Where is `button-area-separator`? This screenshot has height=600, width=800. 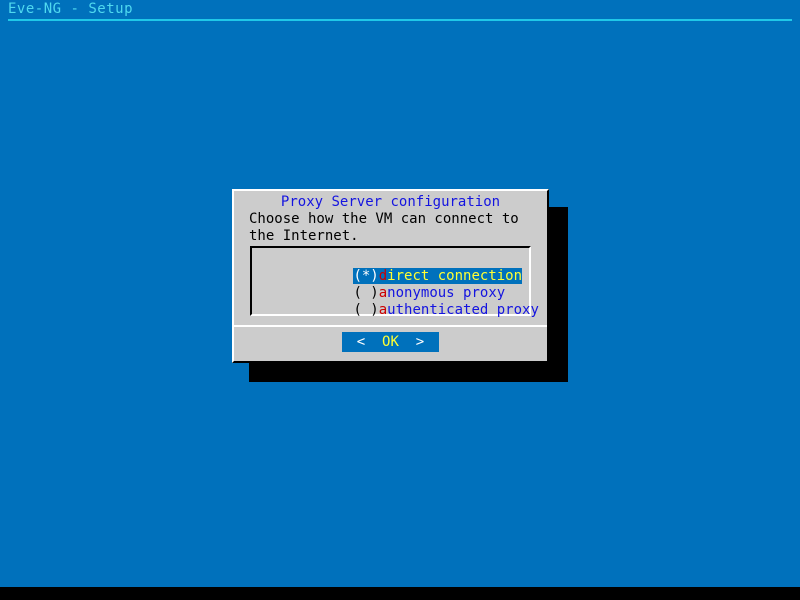 button-area-separator is located at coordinates (390, 326).